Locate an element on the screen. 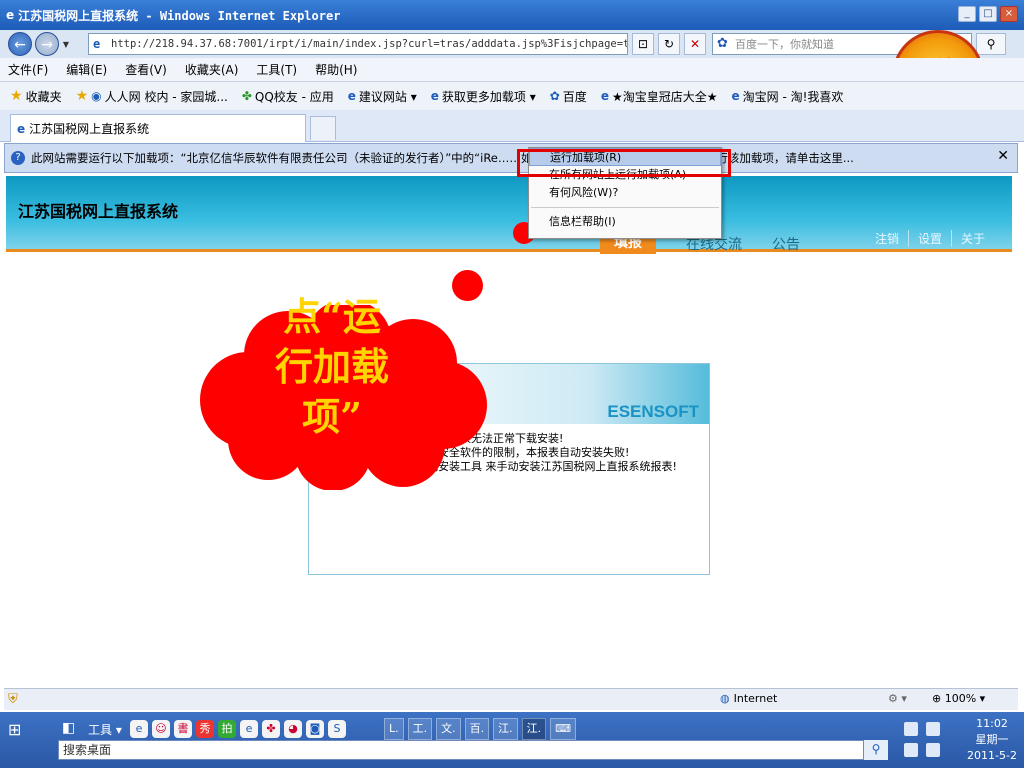  close-window-button: × is located at coordinates (1009, 14).